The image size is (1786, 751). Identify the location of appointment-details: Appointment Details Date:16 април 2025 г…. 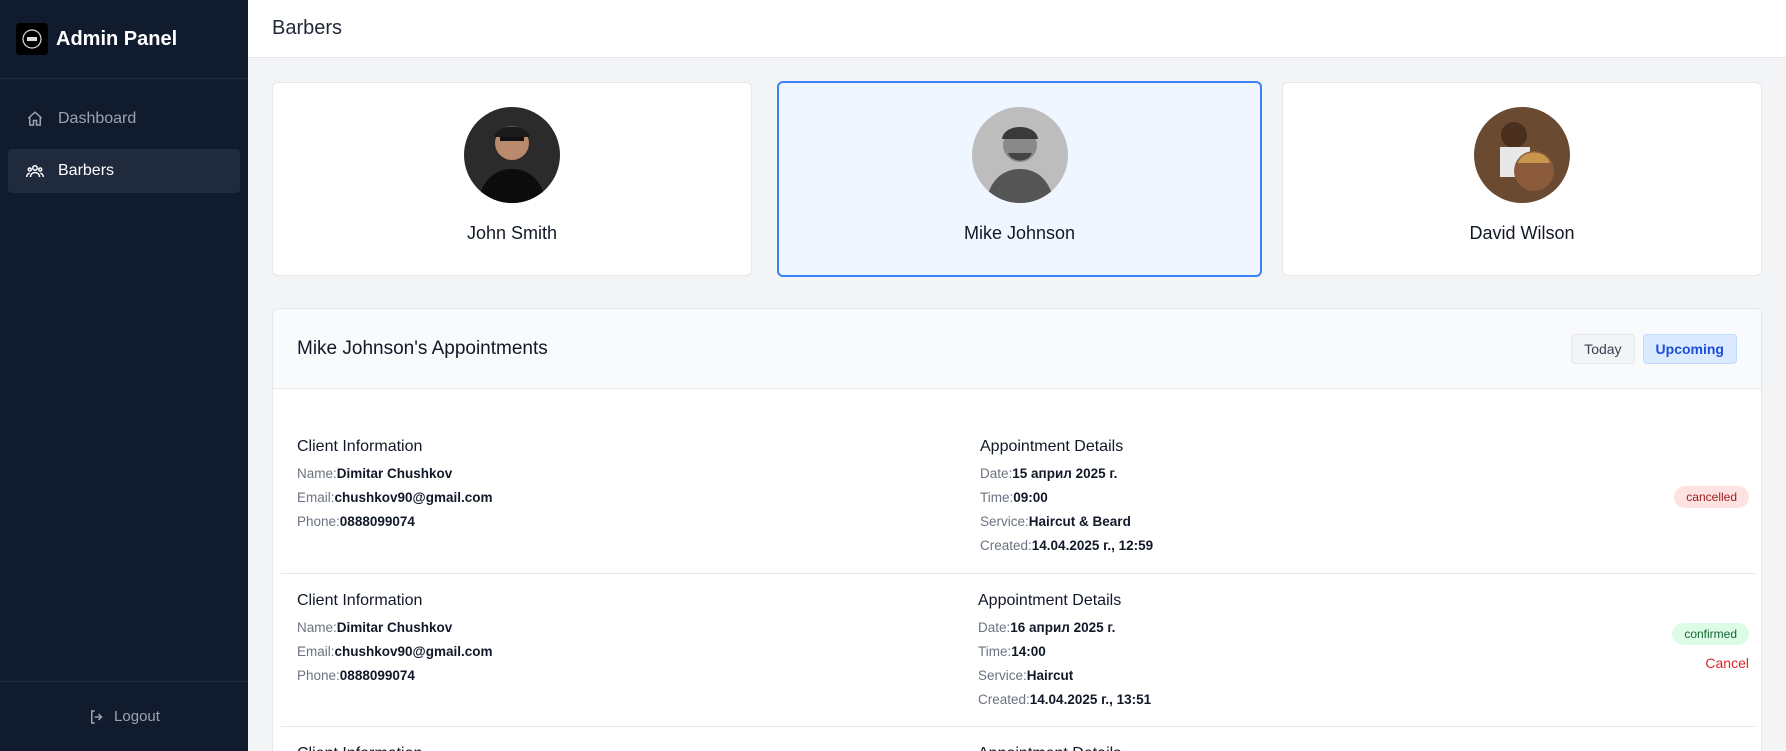
(1064, 652).